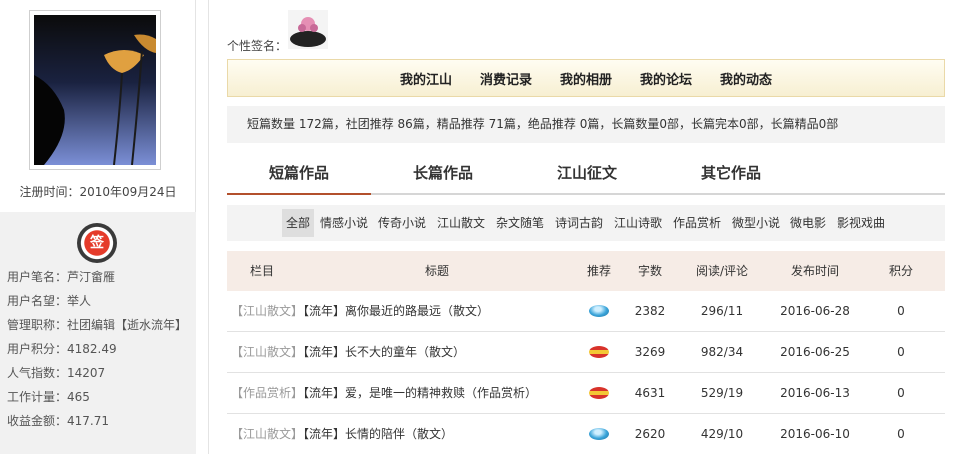  I want to click on row-word-count: 4631, so click(650, 393).